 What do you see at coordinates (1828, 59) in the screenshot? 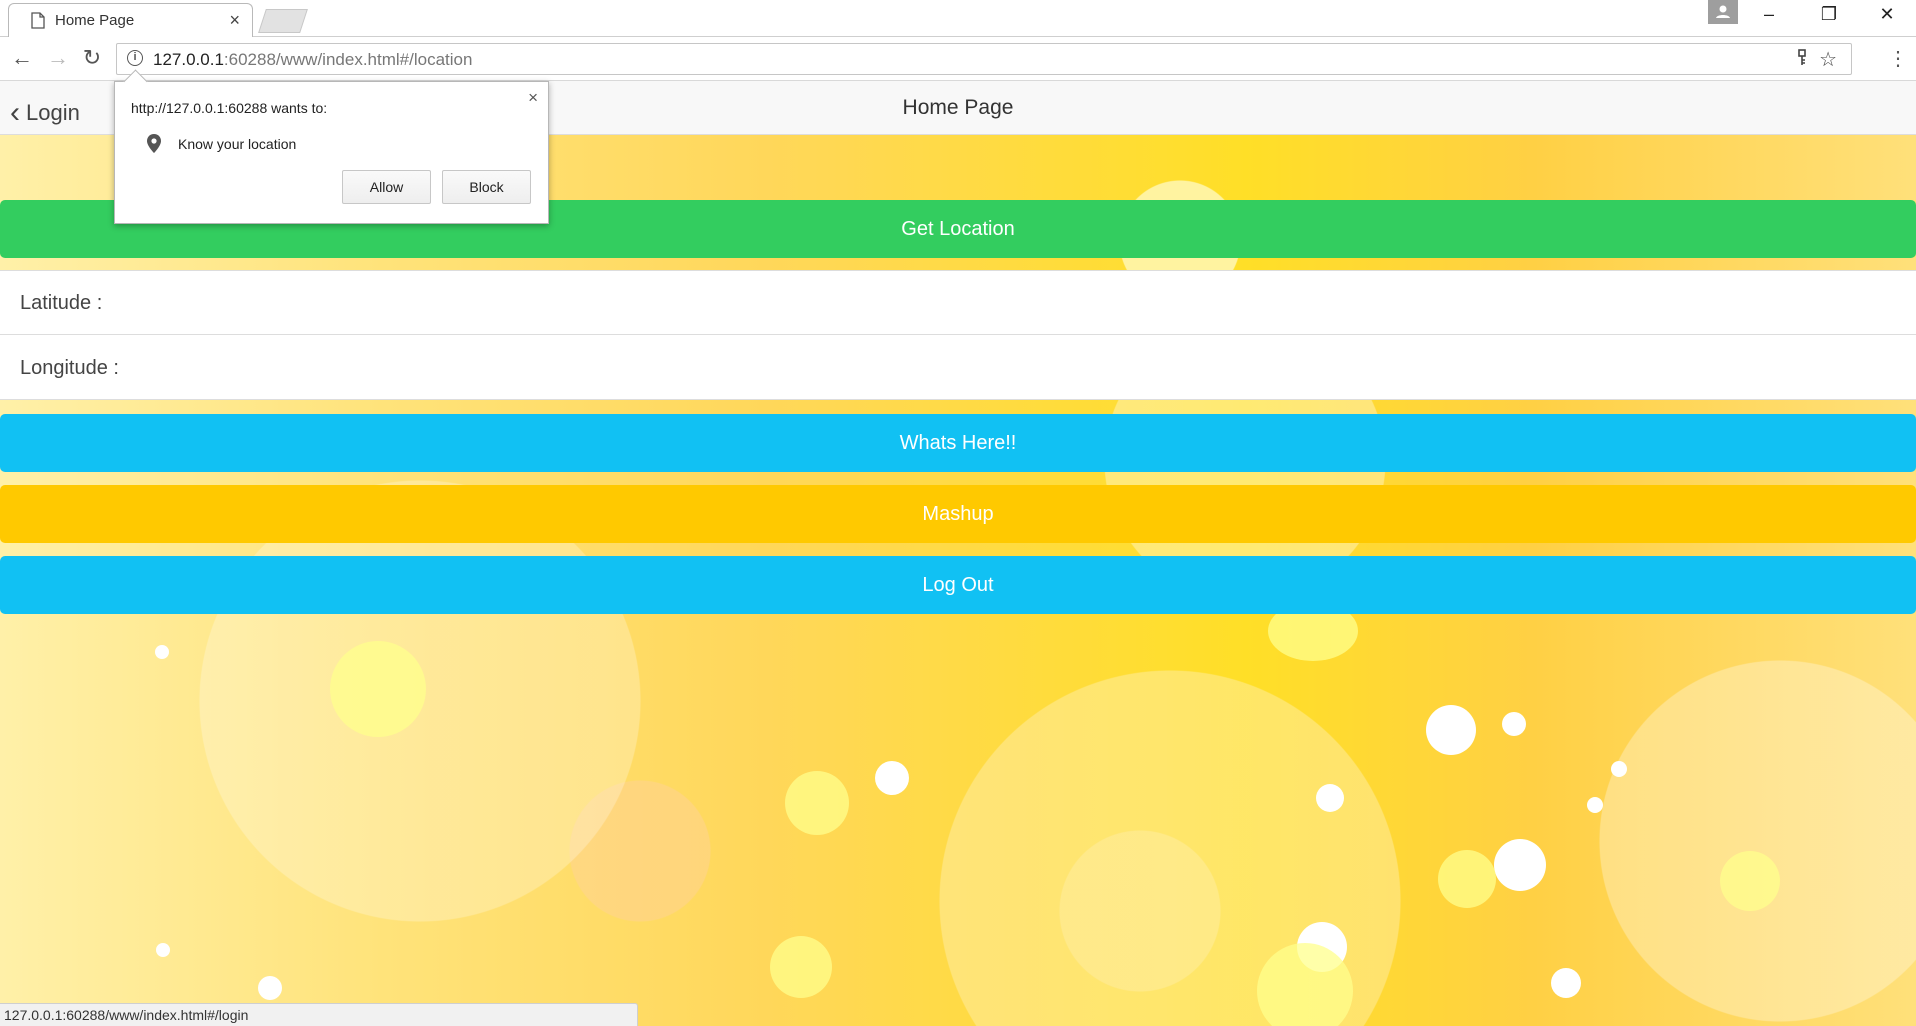
I see `bookmark-star-icon: ☆` at bounding box center [1828, 59].